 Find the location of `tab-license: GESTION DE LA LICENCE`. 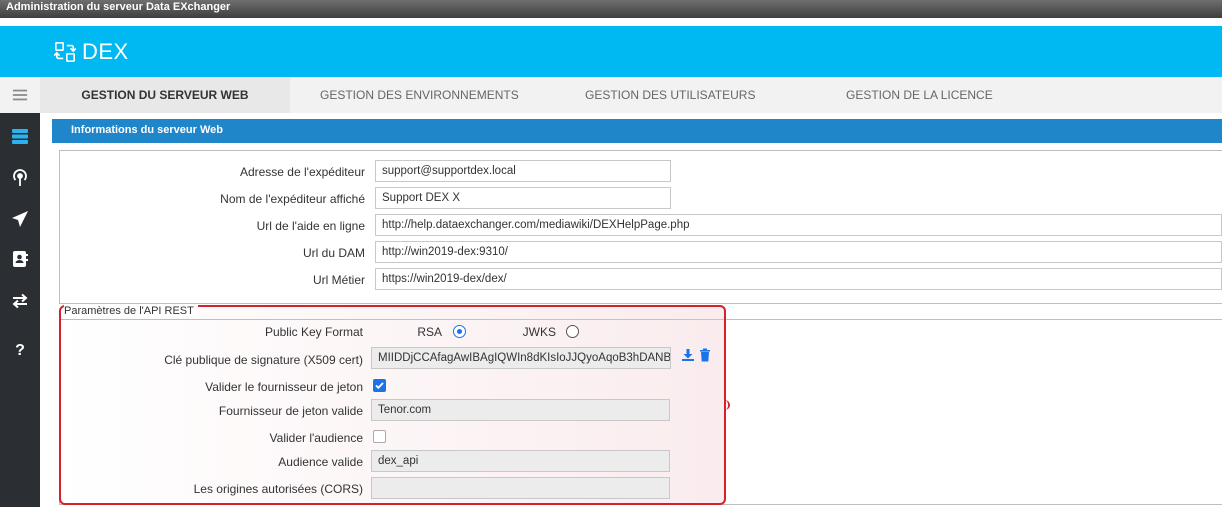

tab-license: GESTION DE LA LICENCE is located at coordinates (919, 95).